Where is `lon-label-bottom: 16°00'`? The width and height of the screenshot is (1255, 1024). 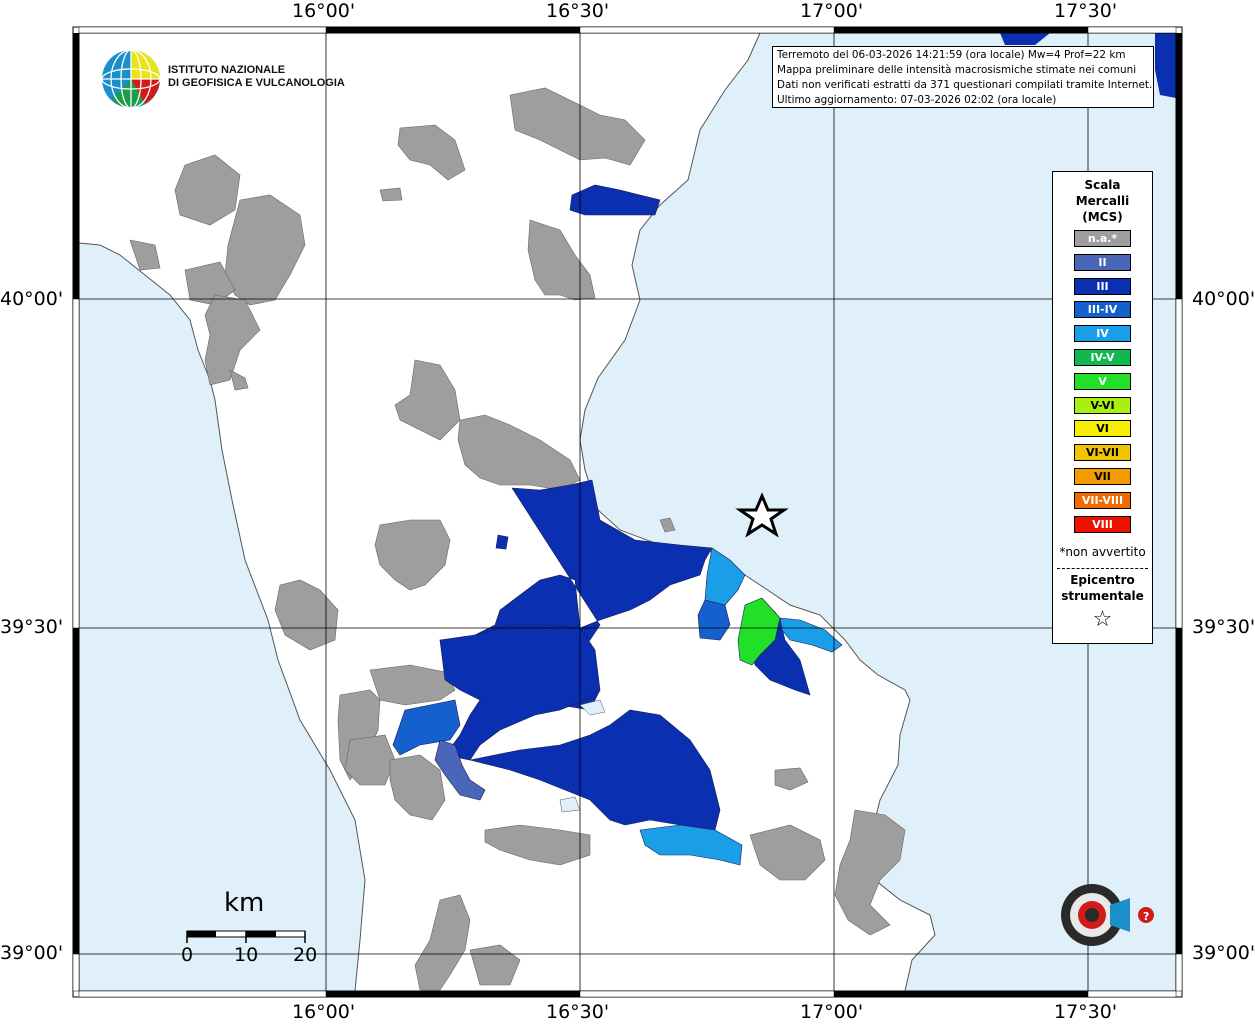
lon-label-bottom: 16°00' is located at coordinates (324, 1012).